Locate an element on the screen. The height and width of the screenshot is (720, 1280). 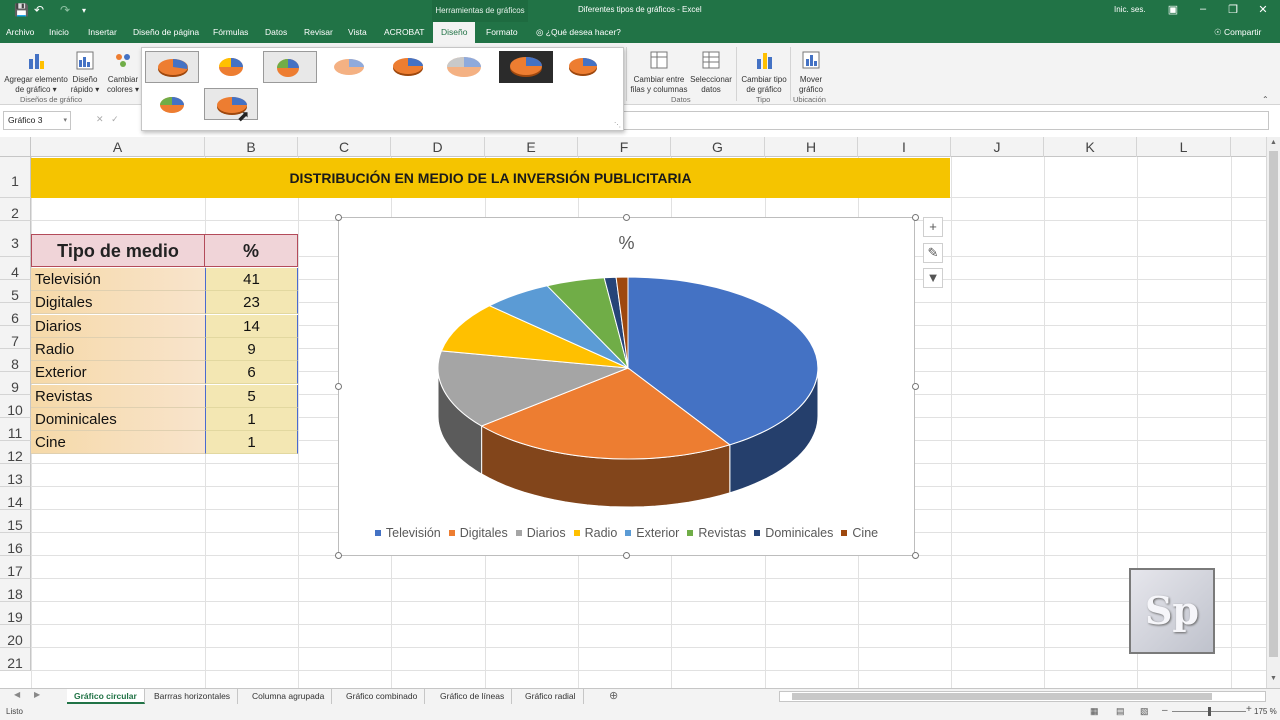
row-header: 1 is located at coordinates (15, 177).